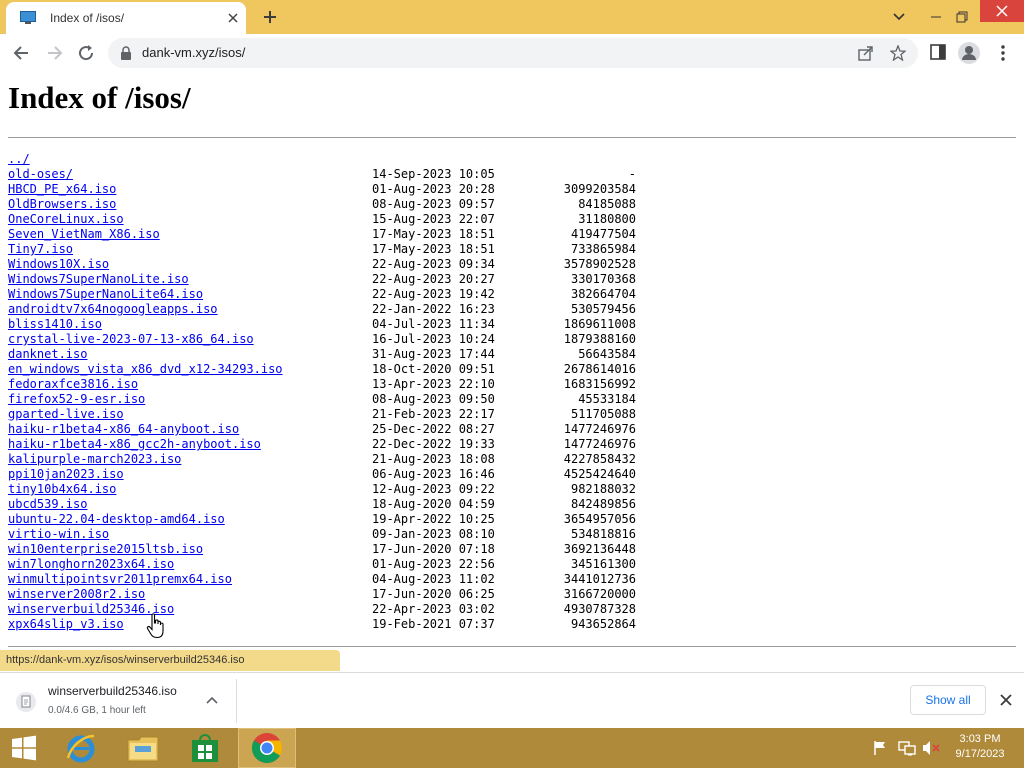 The width and height of the screenshot is (1024, 768). I want to click on file-size: 3654957056, so click(599, 519).